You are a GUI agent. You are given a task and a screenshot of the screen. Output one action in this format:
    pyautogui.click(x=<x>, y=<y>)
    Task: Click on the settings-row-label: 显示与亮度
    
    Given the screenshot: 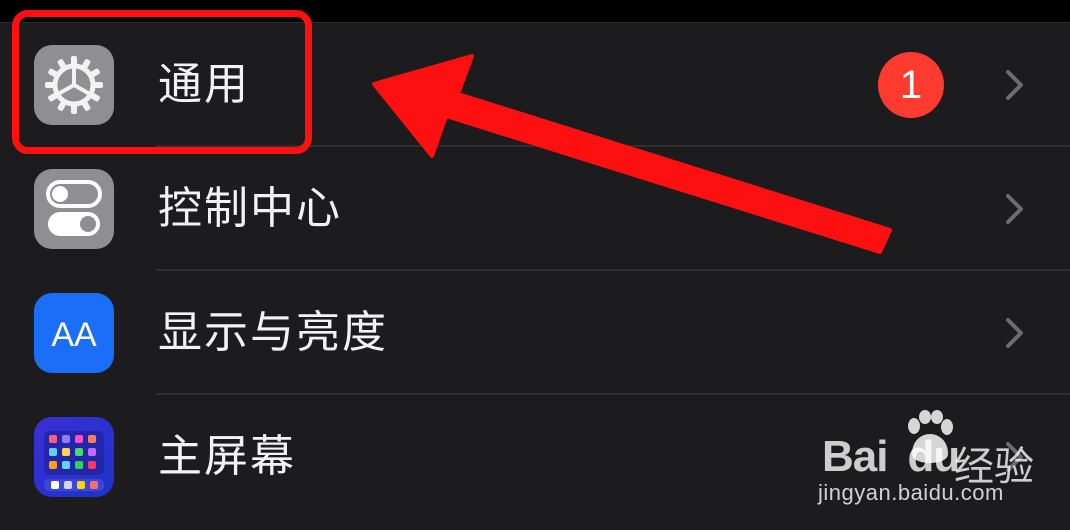 What is the action you would take?
    pyautogui.click(x=273, y=332)
    